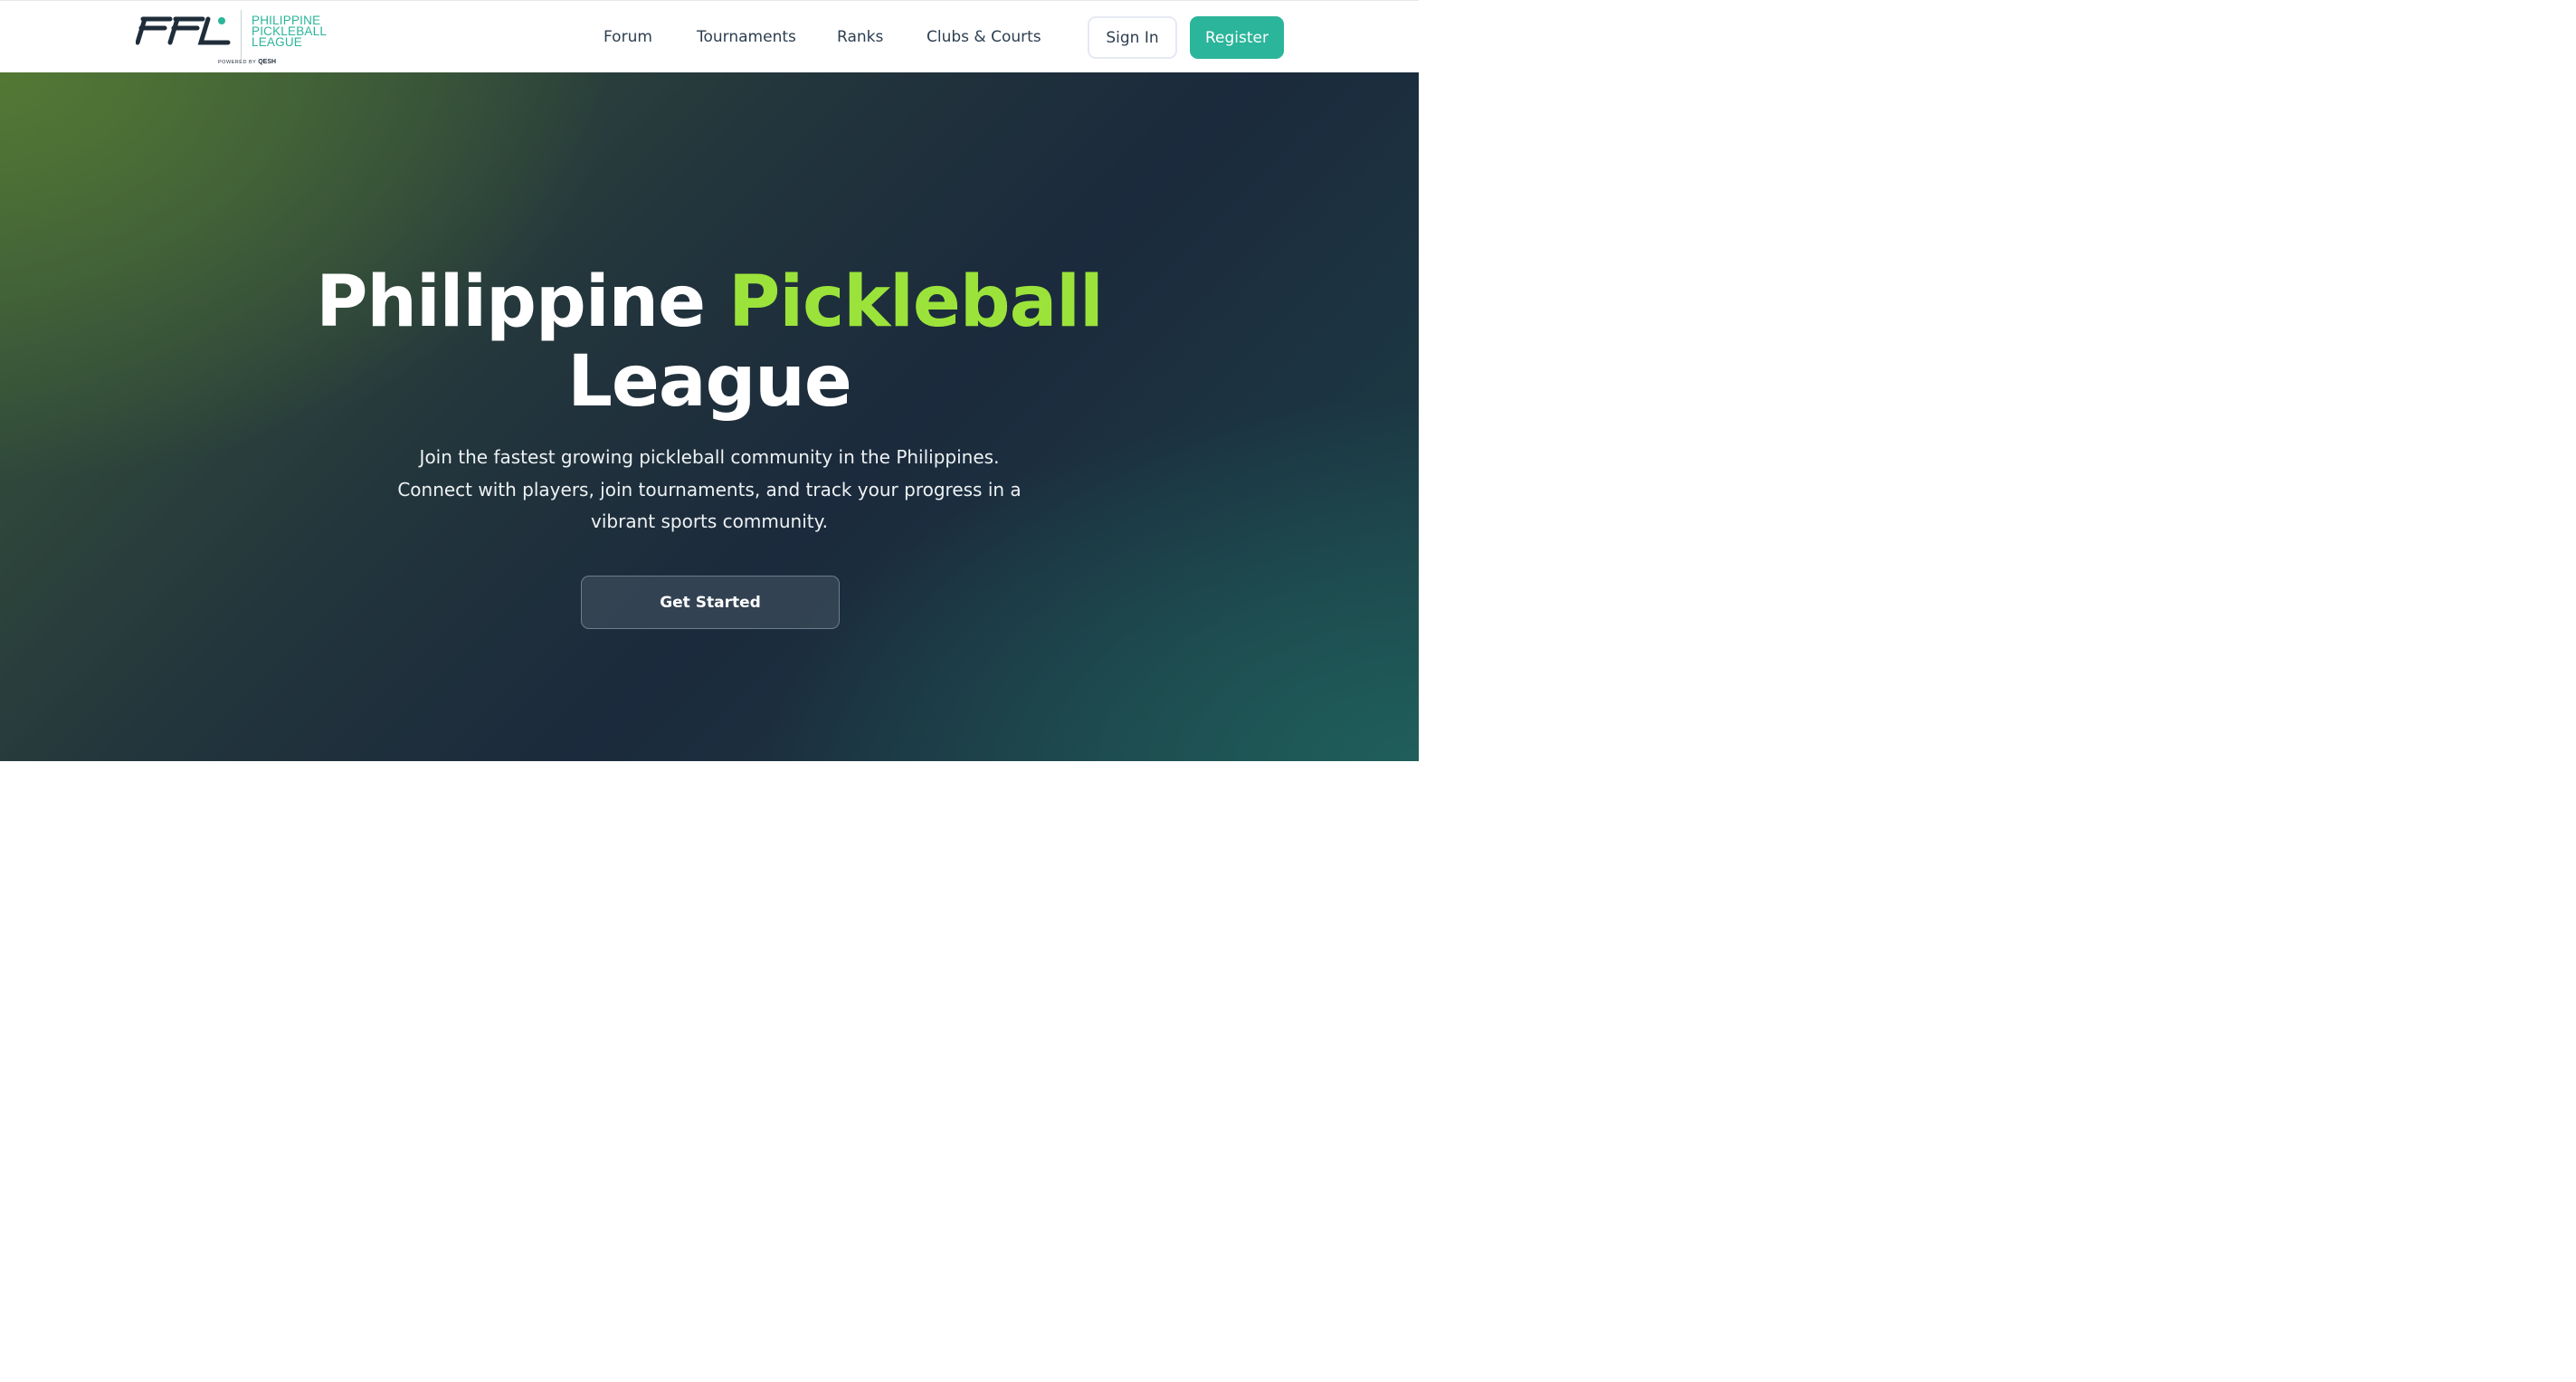 Image resolution: width=2576 pixels, height=1382 pixels. Describe the element at coordinates (860, 37) in the screenshot. I see `nav-ranks: Ranks` at that location.